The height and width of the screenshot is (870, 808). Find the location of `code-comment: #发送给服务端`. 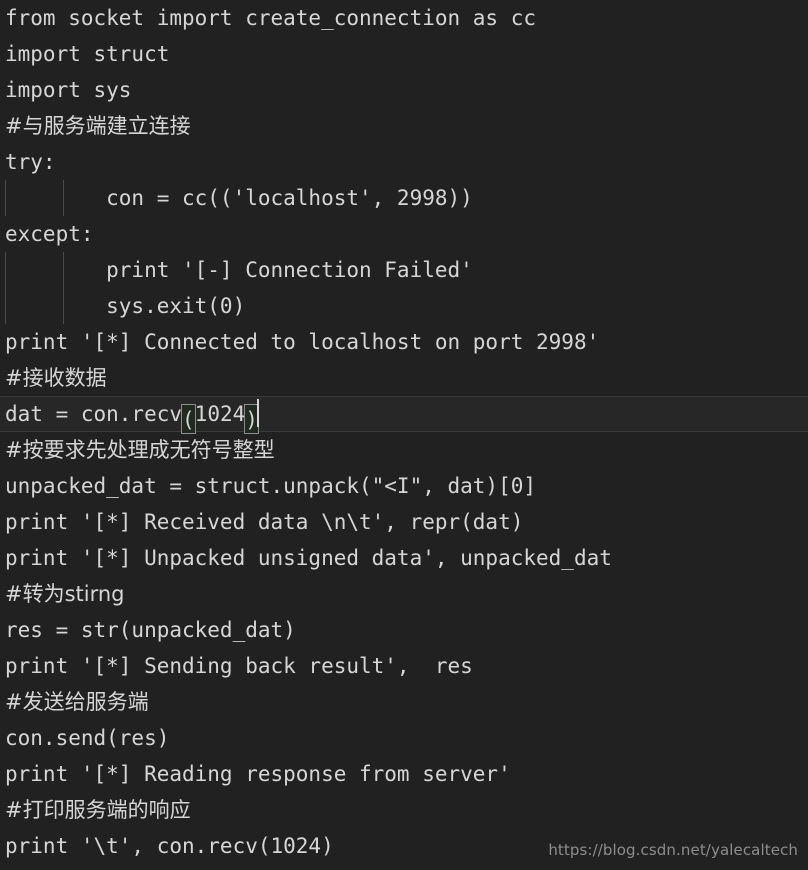

code-comment: #发送给服务端 is located at coordinates (77, 702).